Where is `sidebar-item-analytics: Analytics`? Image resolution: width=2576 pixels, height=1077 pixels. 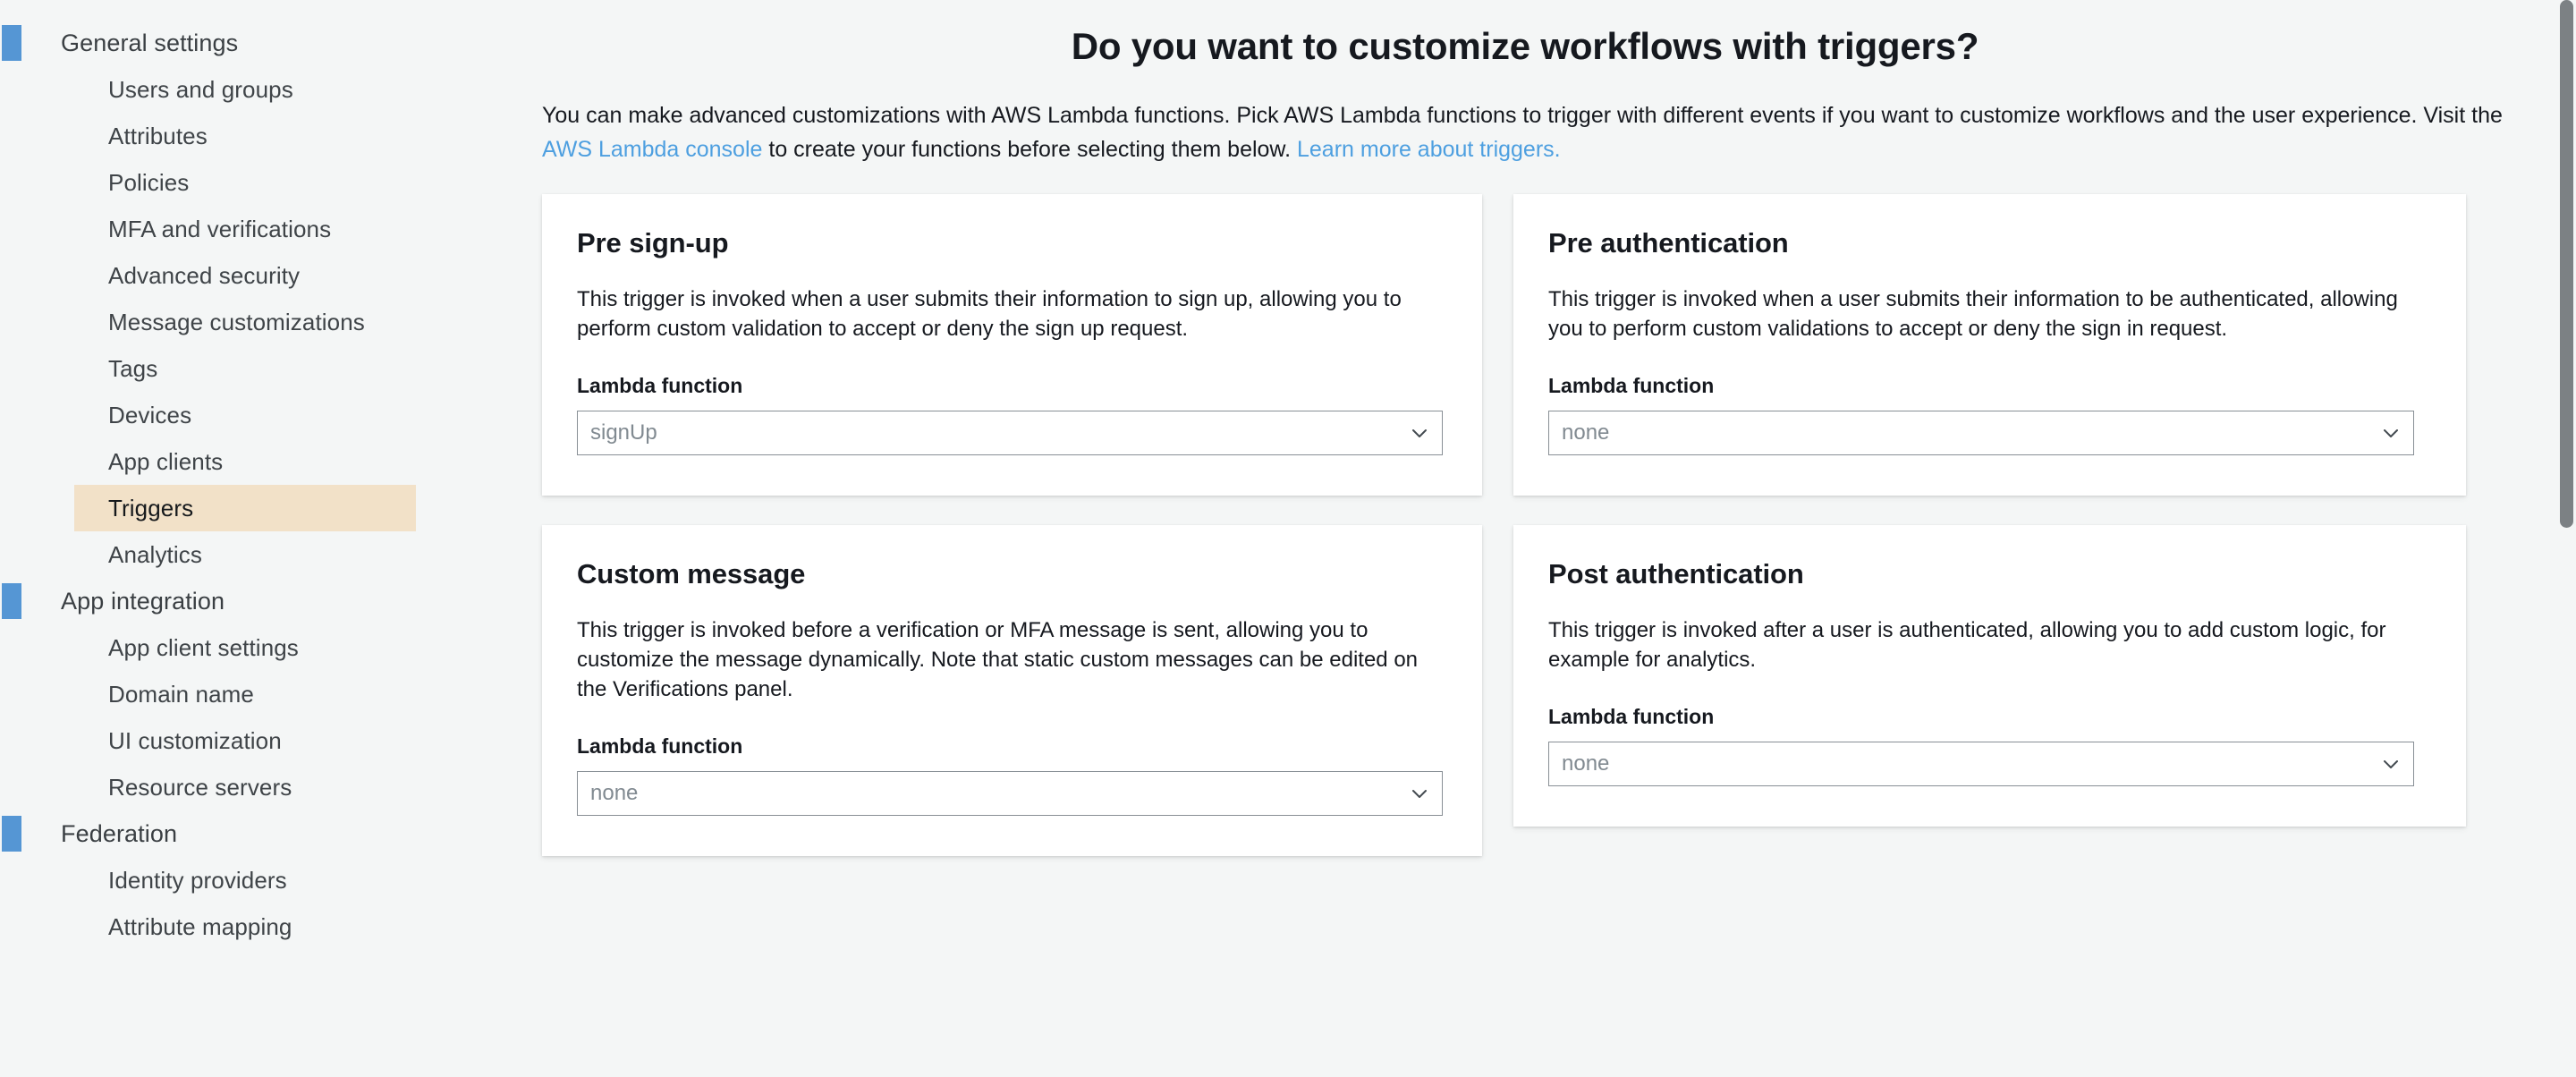 sidebar-item-analytics: Analytics is located at coordinates (255, 554).